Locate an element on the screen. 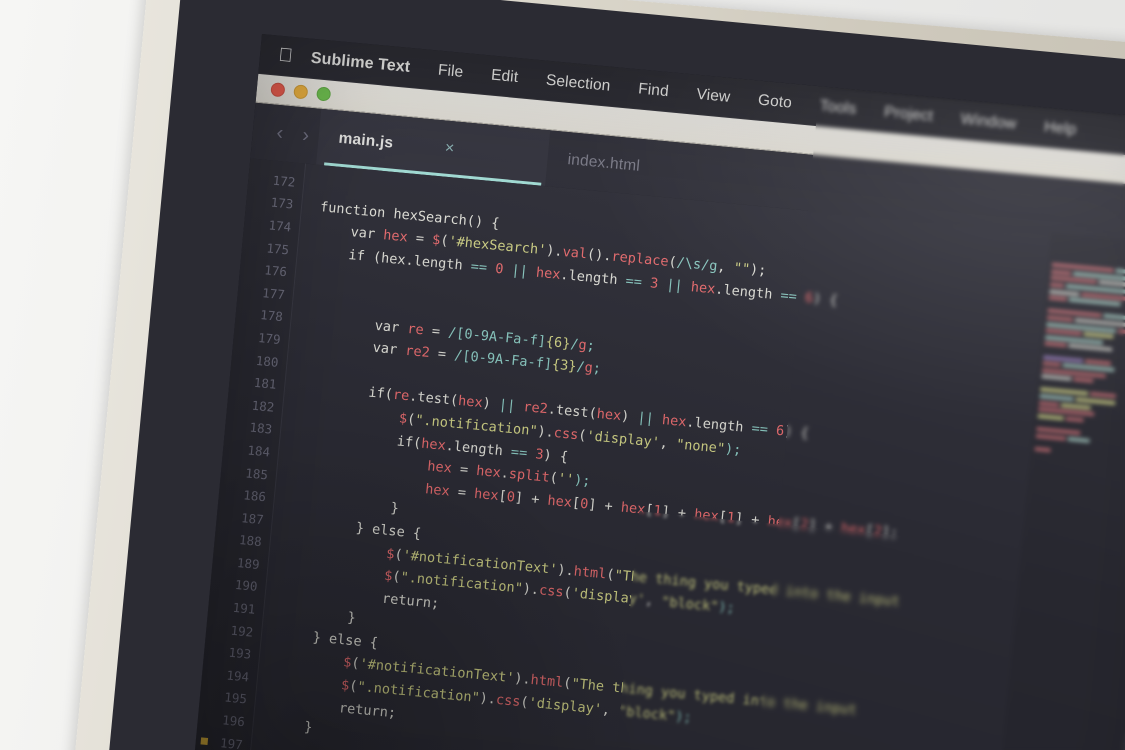  code-token: if ( is located at coordinates (348, 254).